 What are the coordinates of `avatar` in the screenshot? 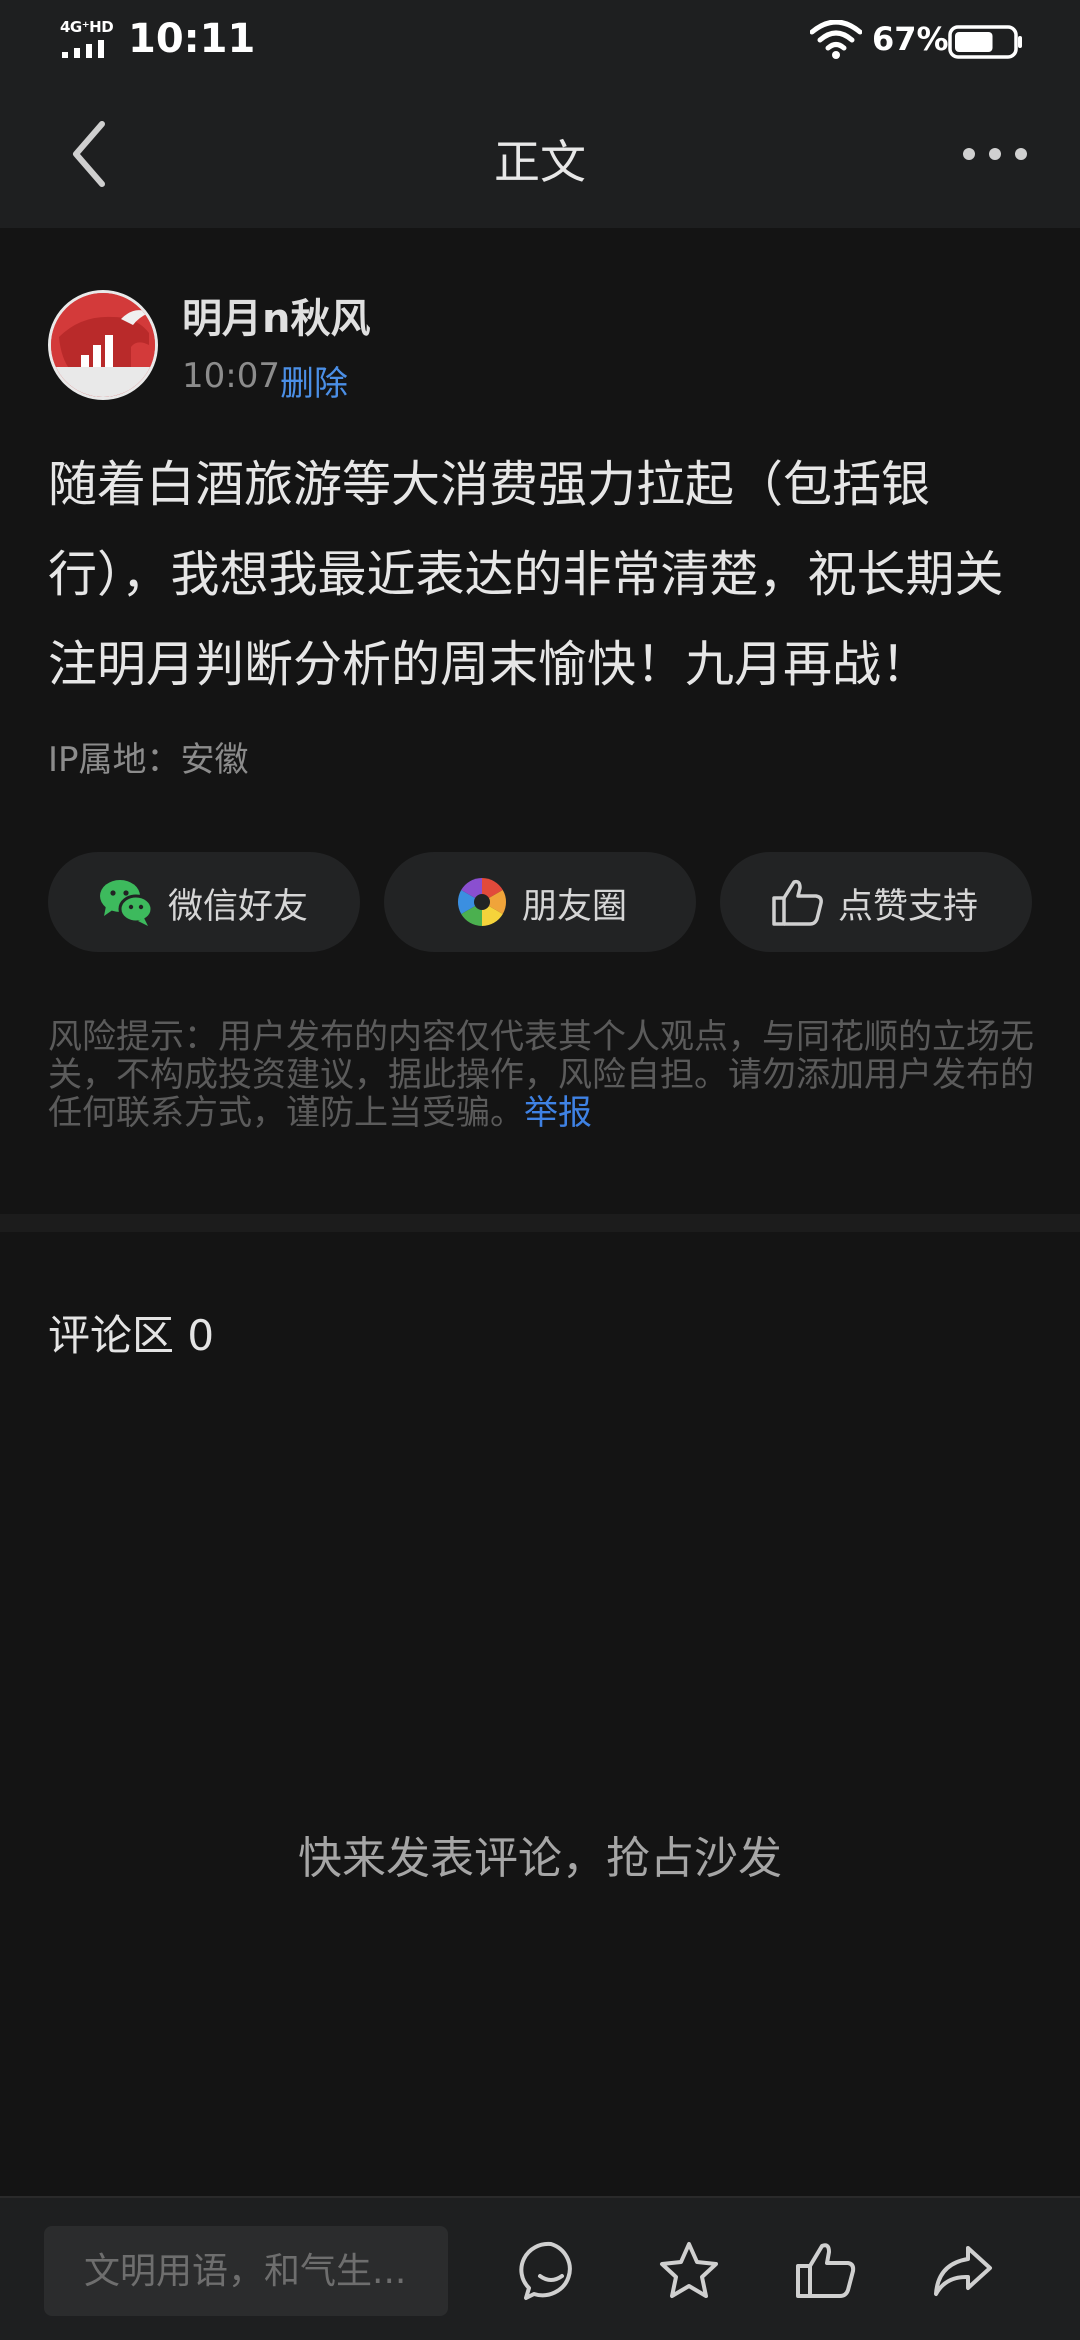 It's located at (103, 345).